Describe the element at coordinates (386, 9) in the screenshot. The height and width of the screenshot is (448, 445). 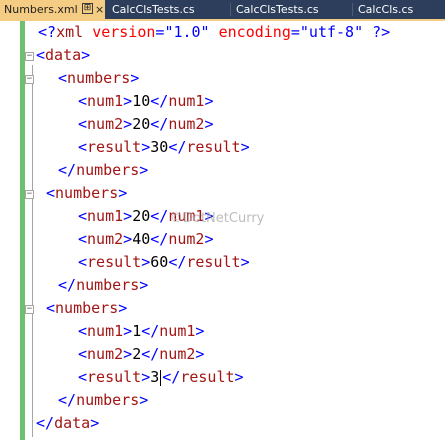
I see `tab-label: CalcCls.cs` at that location.